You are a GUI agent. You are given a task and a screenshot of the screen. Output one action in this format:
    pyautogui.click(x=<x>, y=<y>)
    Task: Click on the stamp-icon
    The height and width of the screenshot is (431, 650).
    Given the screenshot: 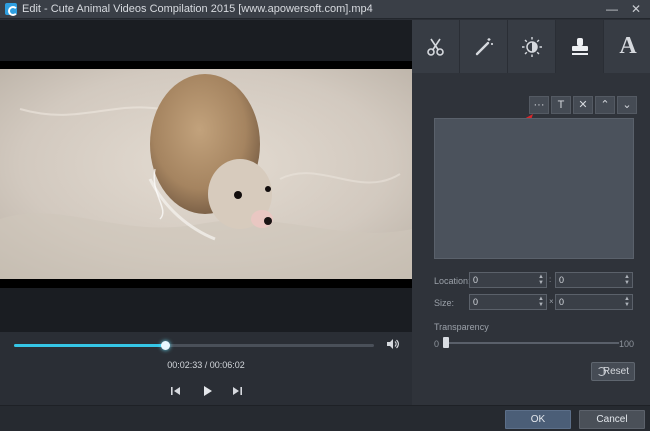 What is the action you would take?
    pyautogui.click(x=579, y=46)
    